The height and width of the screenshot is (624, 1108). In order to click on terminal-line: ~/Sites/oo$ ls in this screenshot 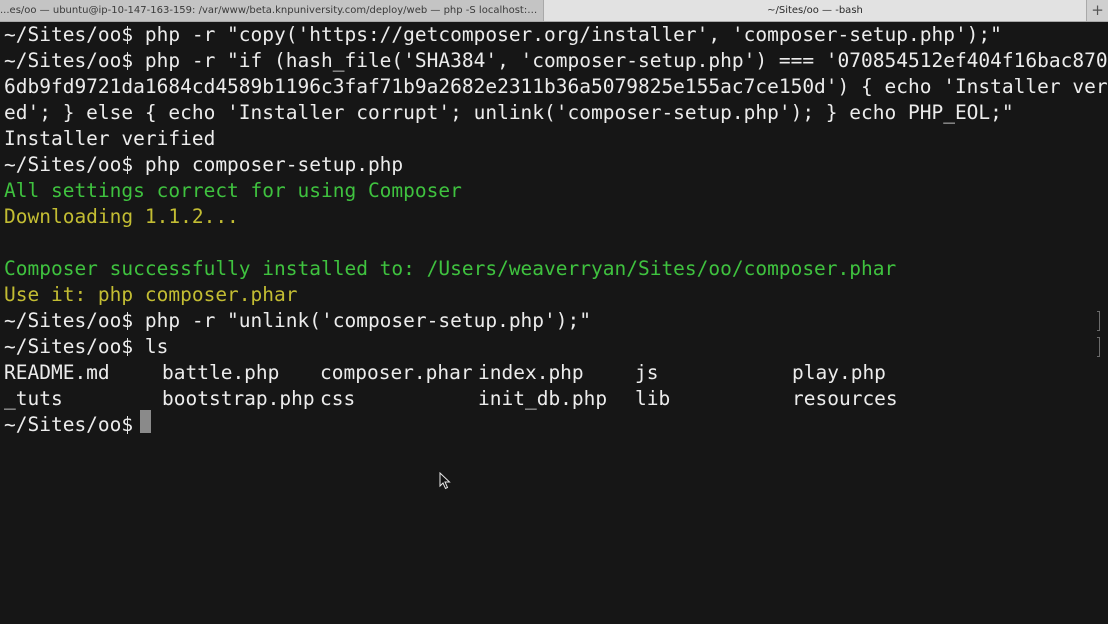, I will do `click(86, 346)`.